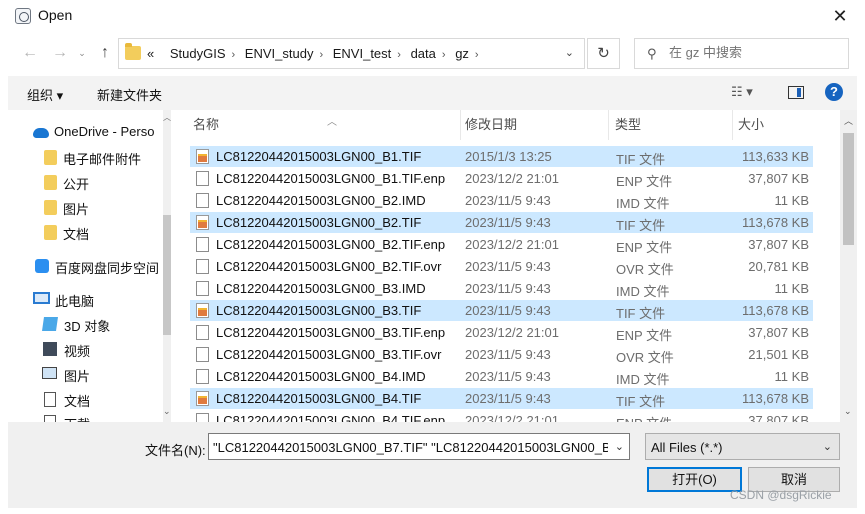 The height and width of the screenshot is (514, 865). Describe the element at coordinates (325, 125) in the screenshot. I see `column-header-name: 名称 ︿` at that location.